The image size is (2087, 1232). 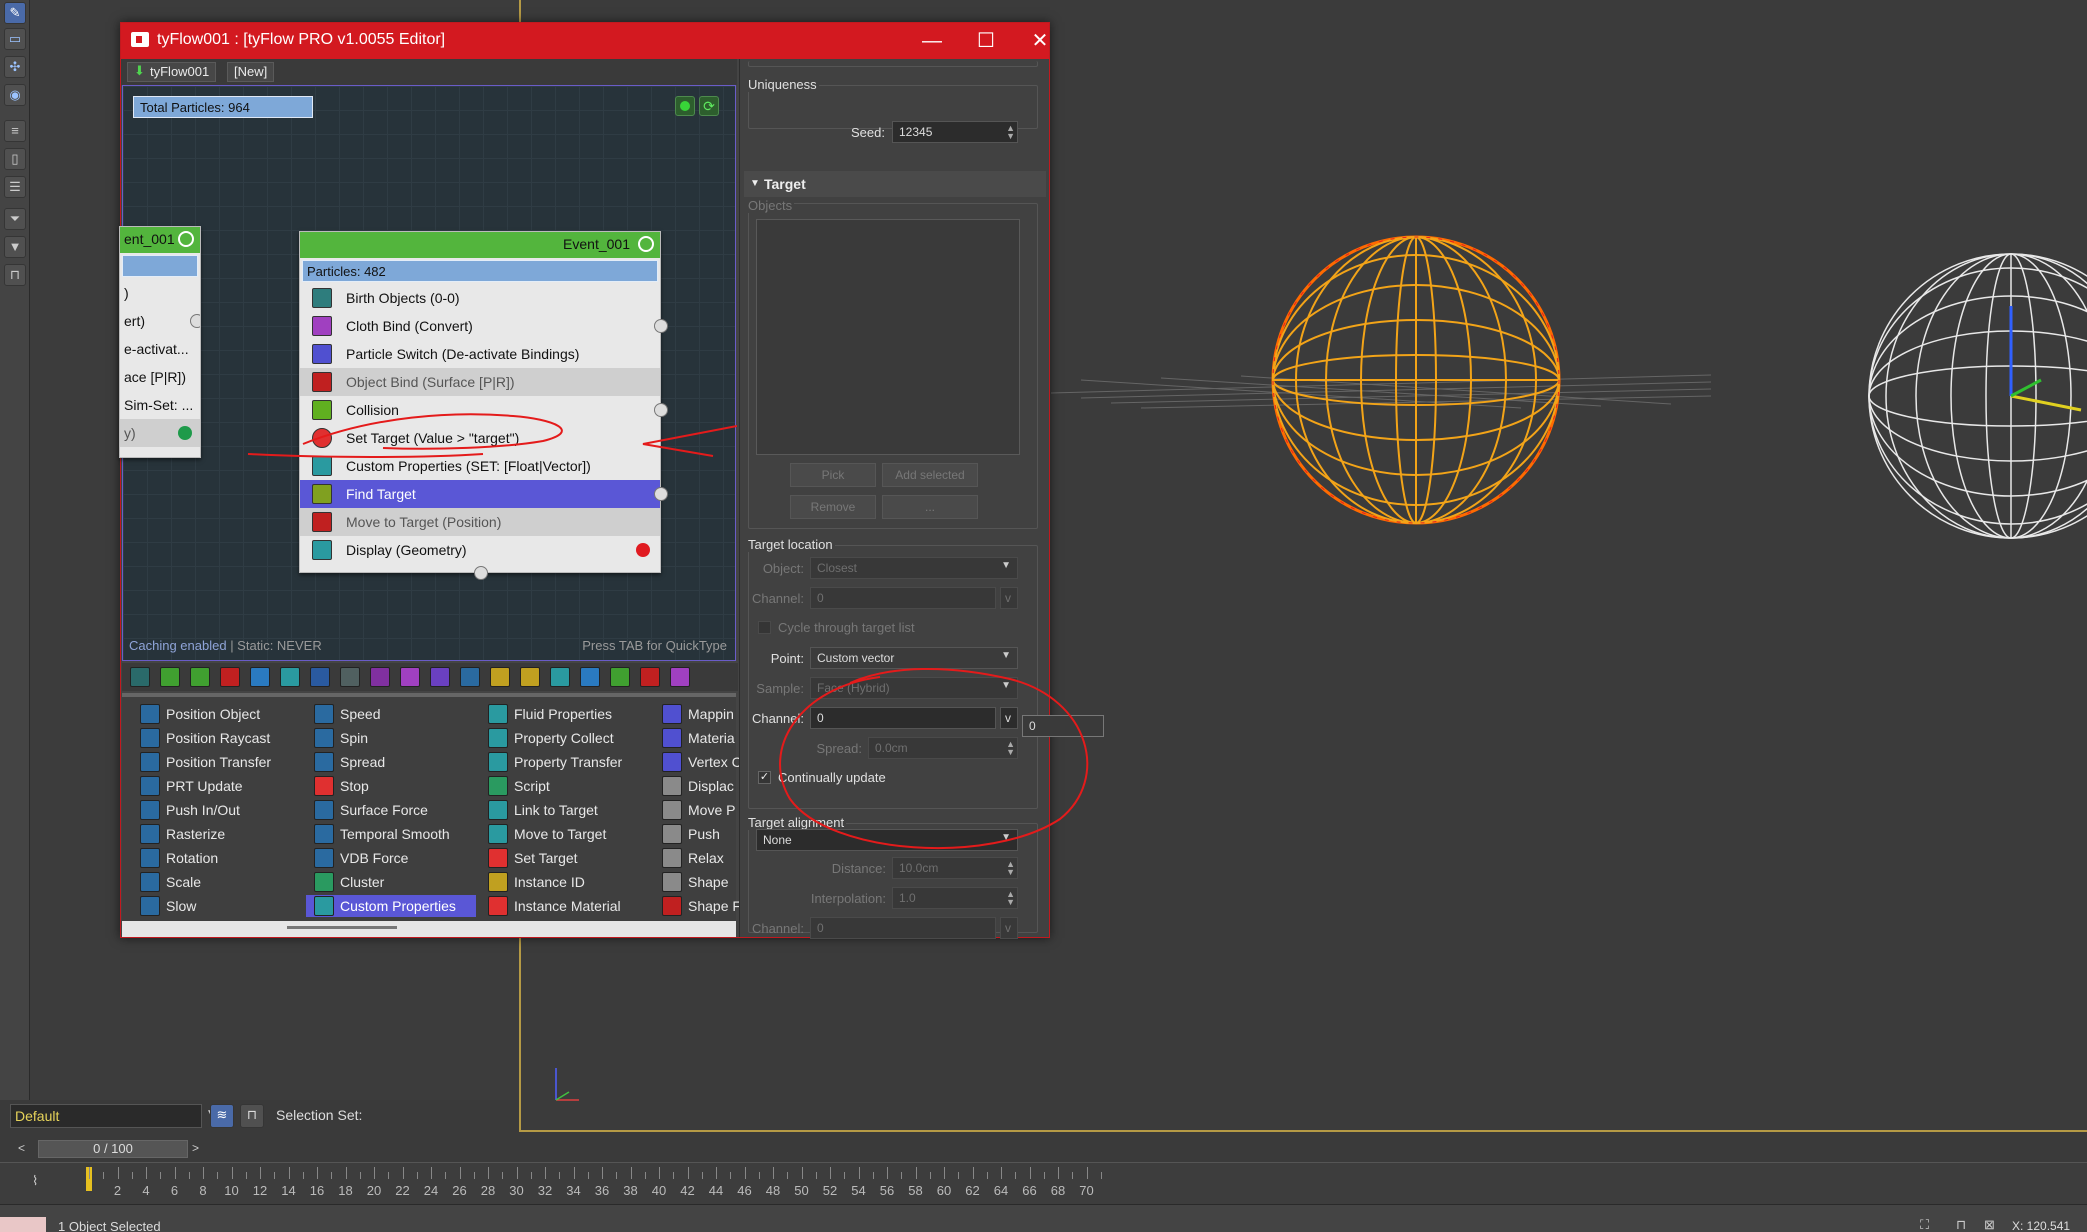 I want to click on palette-item: Temporal Smooth, so click(x=391, y=834).